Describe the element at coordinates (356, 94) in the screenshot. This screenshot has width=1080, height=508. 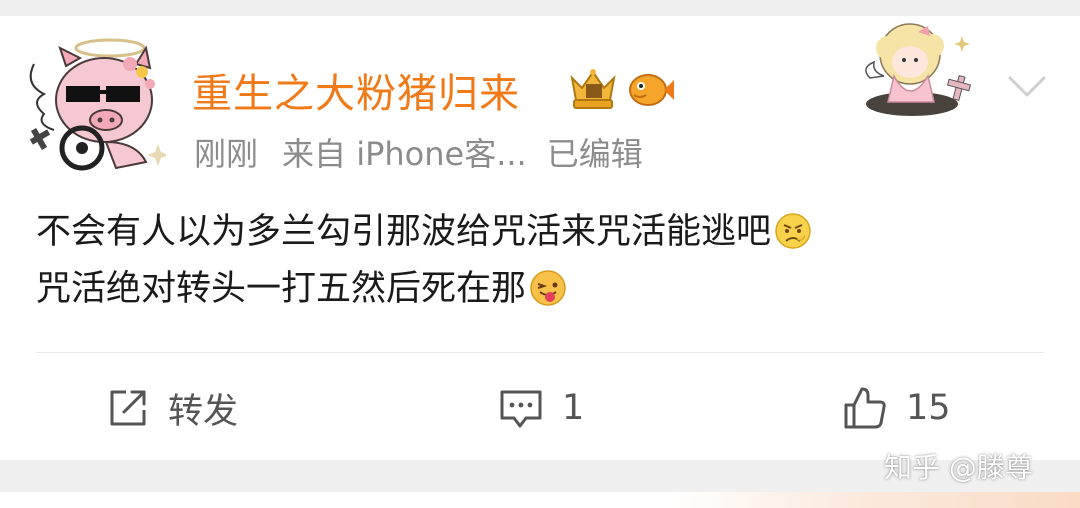
I see `username: 重生之大粉猪归来` at that location.